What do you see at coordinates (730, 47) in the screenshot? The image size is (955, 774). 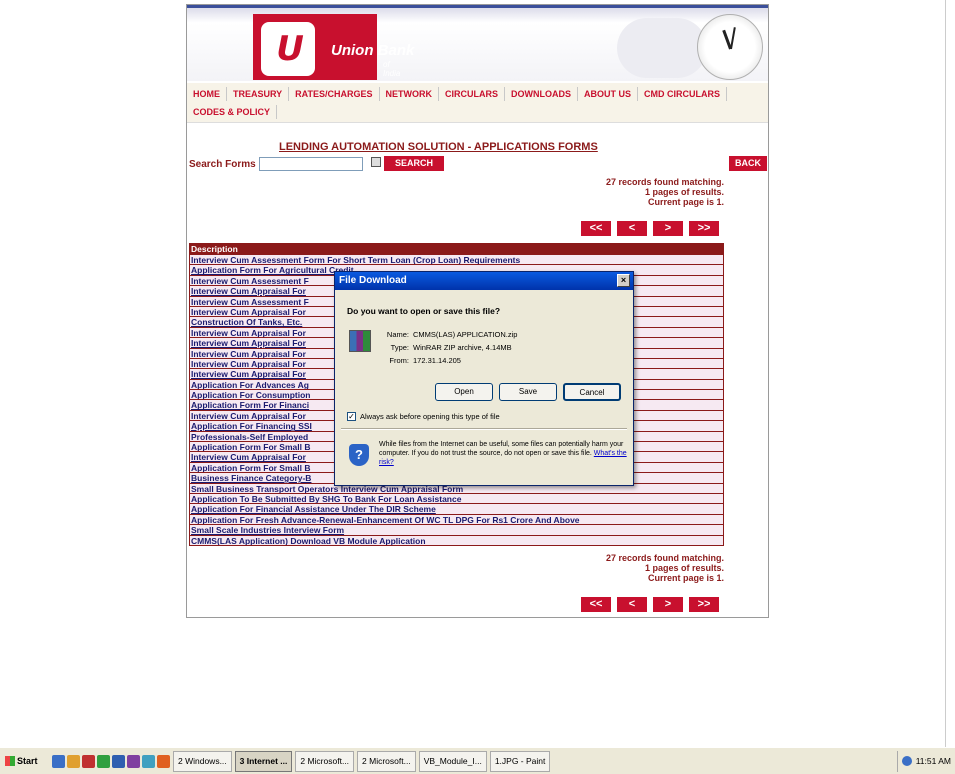 I see `clock-icon` at bounding box center [730, 47].